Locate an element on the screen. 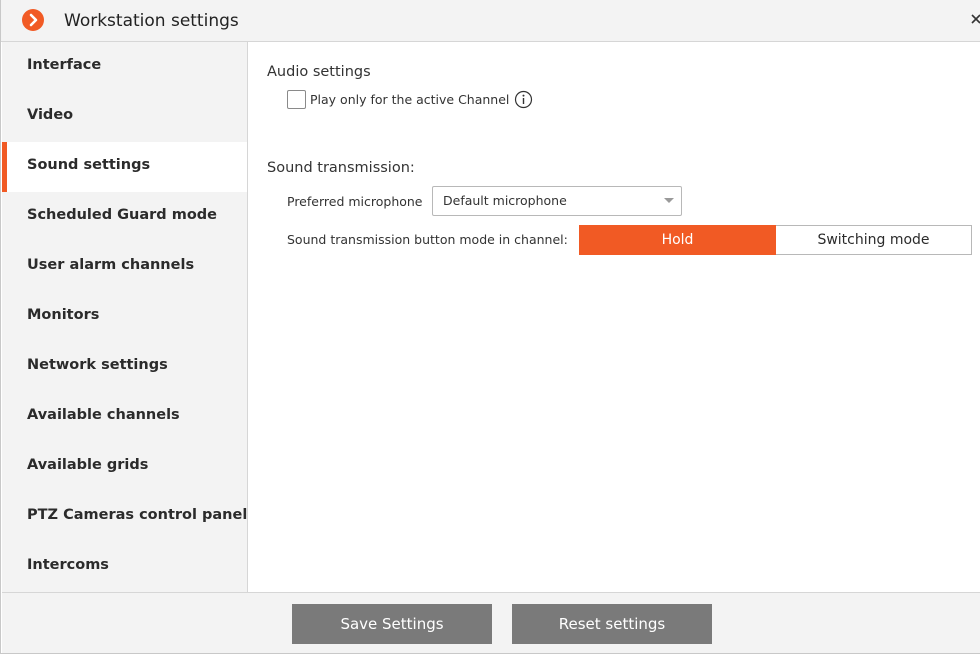  sidebar-item-ptz-cameras-control-panel: PTZ Cameras control panel is located at coordinates (124, 517).